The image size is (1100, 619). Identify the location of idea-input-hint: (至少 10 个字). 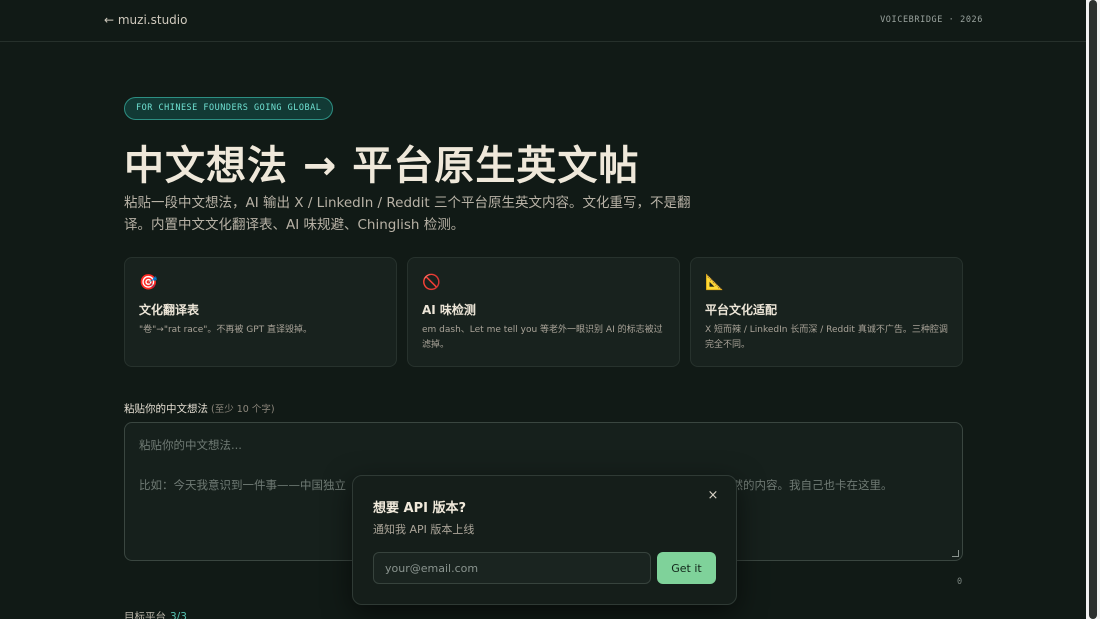
(243, 409).